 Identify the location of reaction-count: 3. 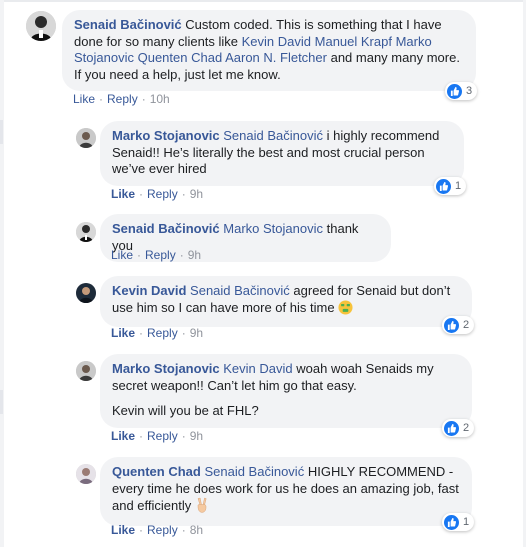
(461, 91).